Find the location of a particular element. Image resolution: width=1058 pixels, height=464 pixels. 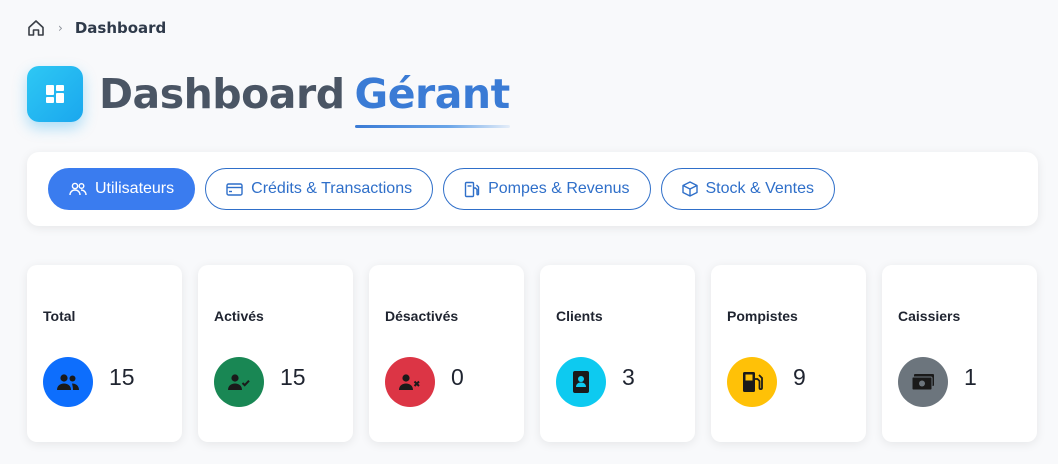

stat-value: 1 is located at coordinates (970, 377).